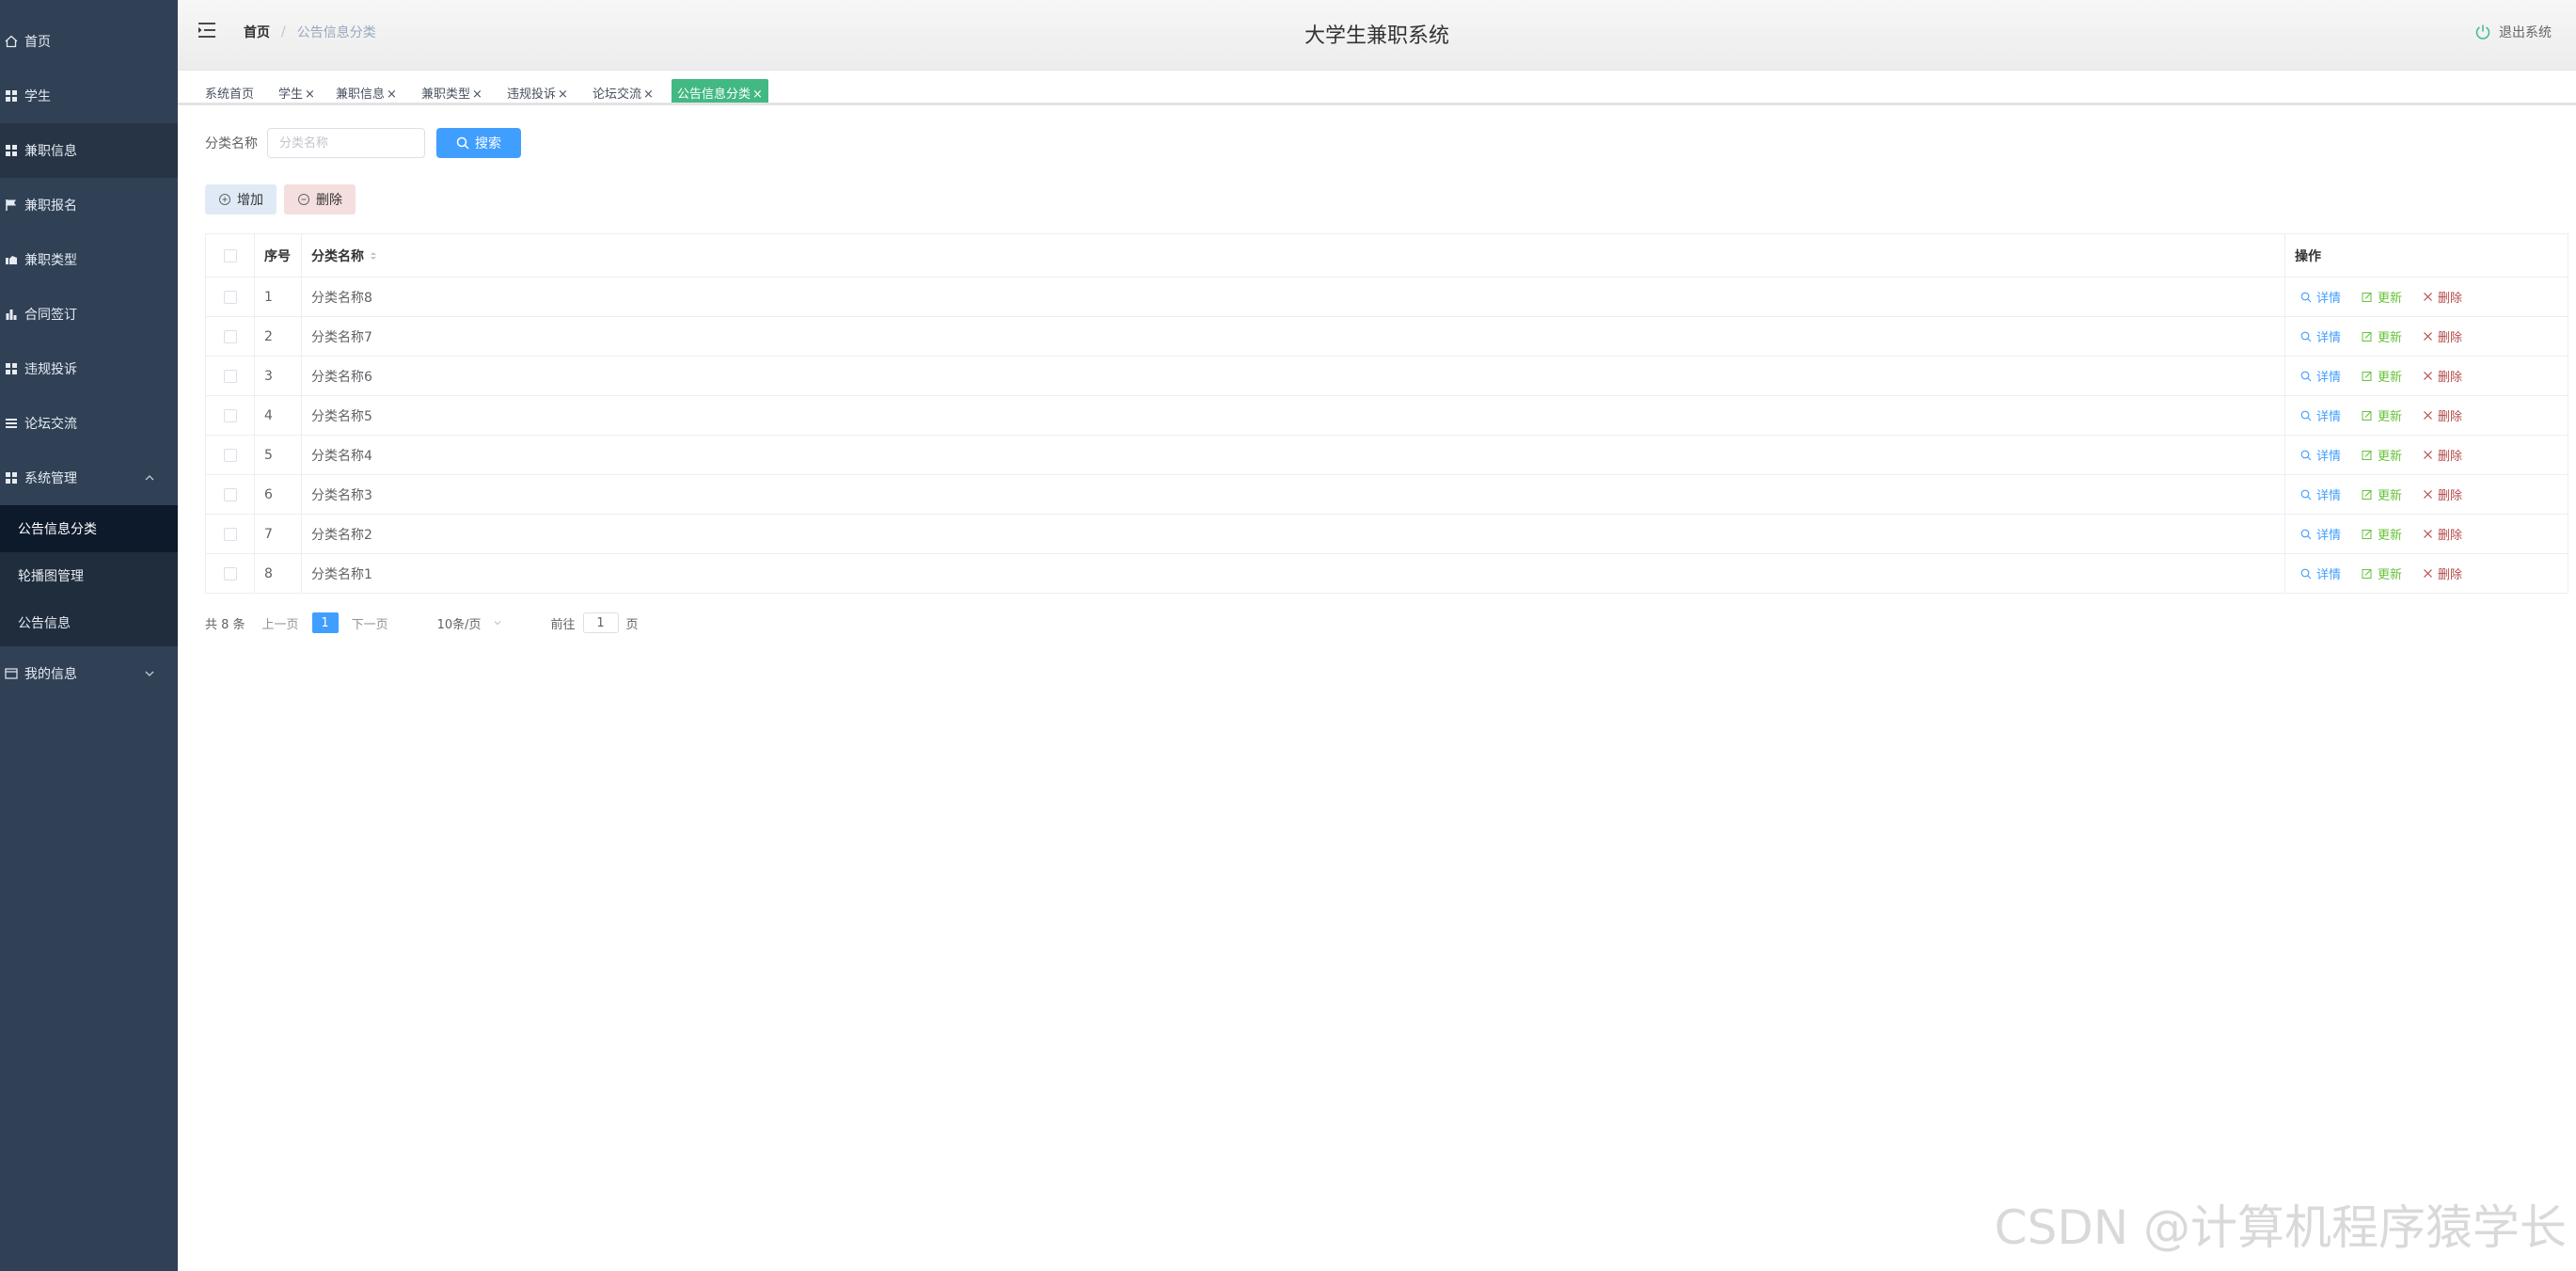 Image resolution: width=2576 pixels, height=1271 pixels. I want to click on sidebar-item-label: 兼职类型, so click(50, 261).